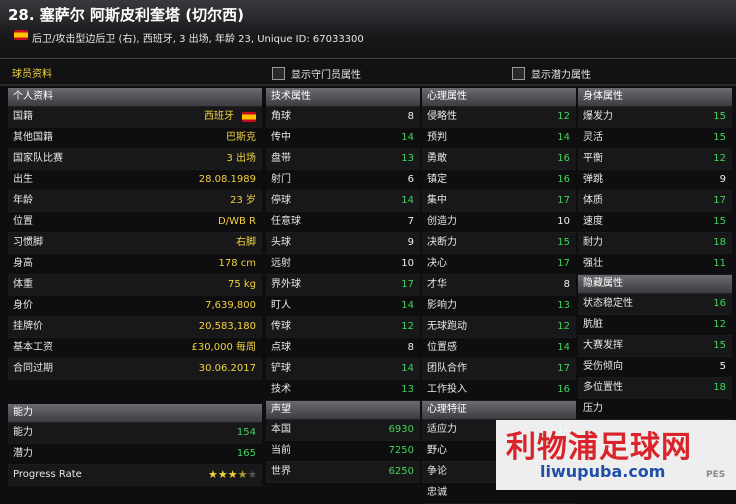  I want to click on attribute-label: 盯人, so click(281, 305).